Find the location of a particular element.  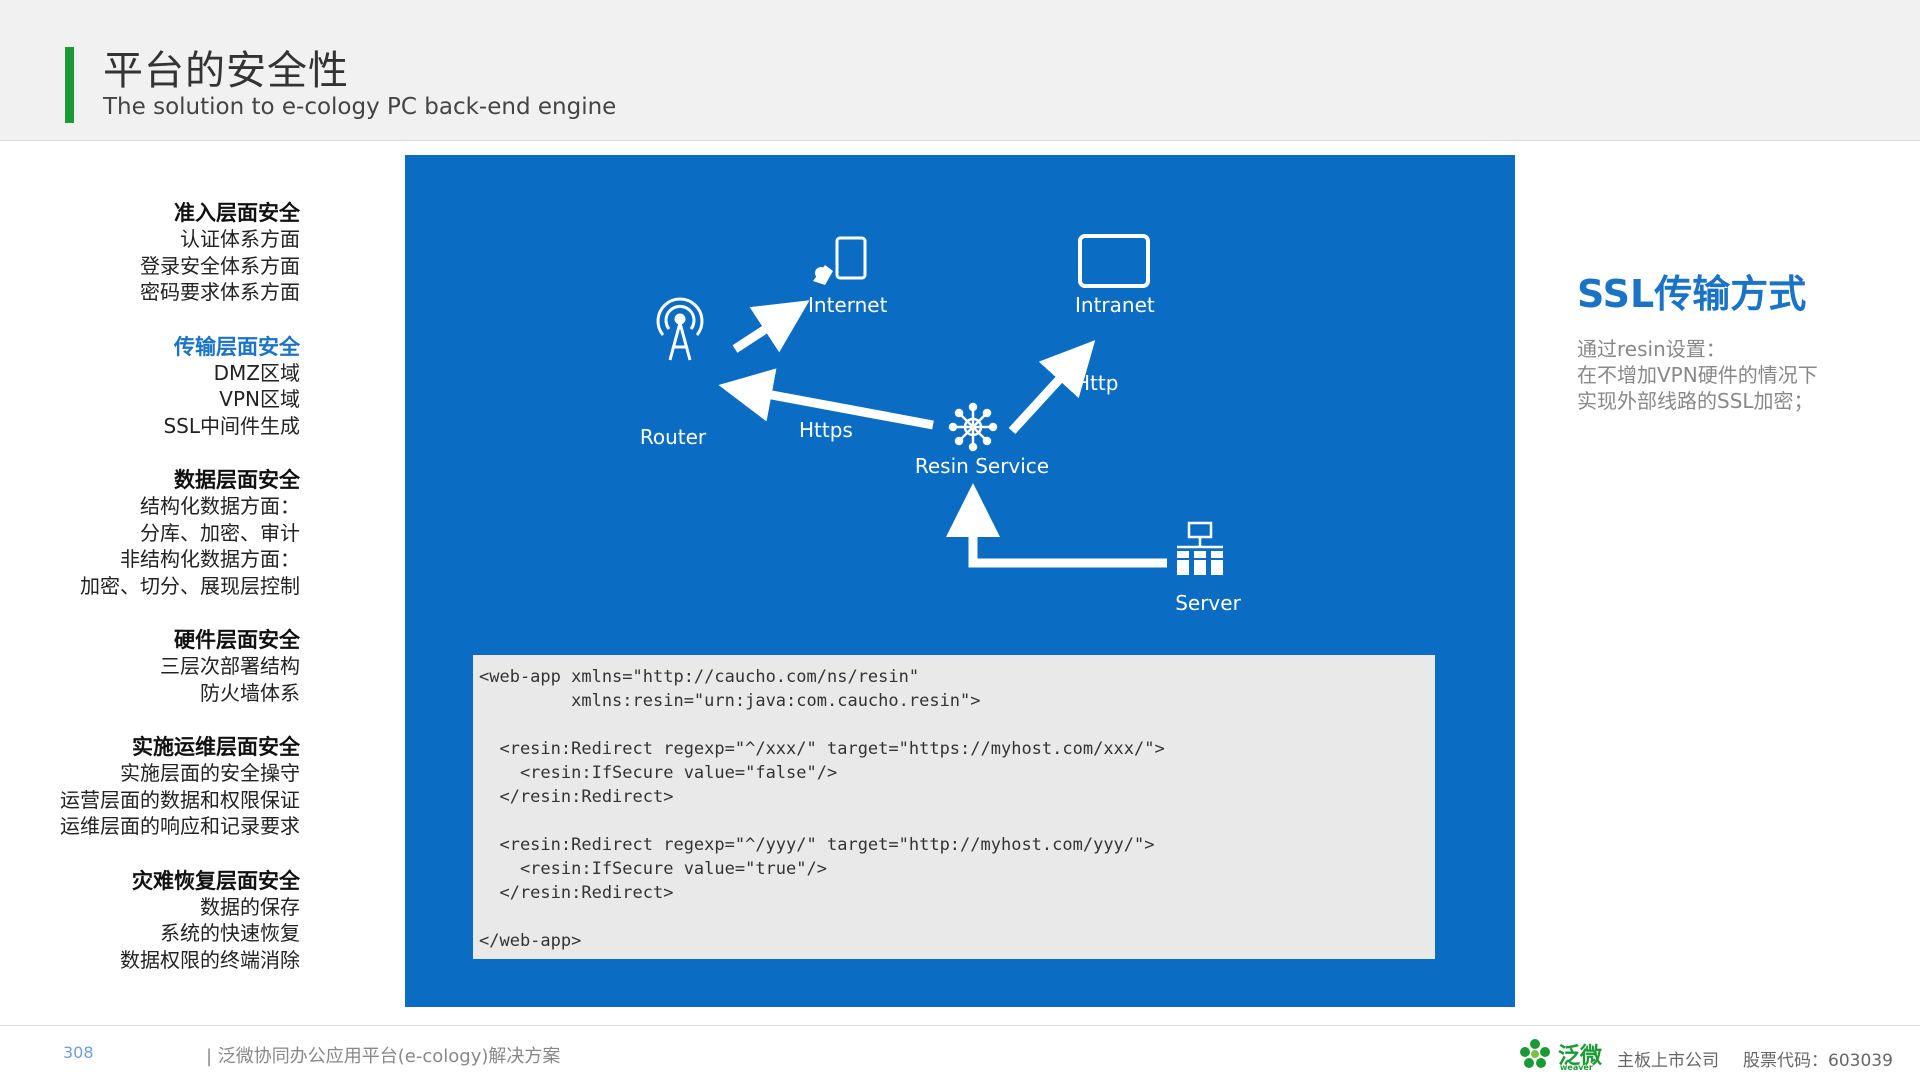

ssl-section-title: SSL传输方式 is located at coordinates (1692, 294).